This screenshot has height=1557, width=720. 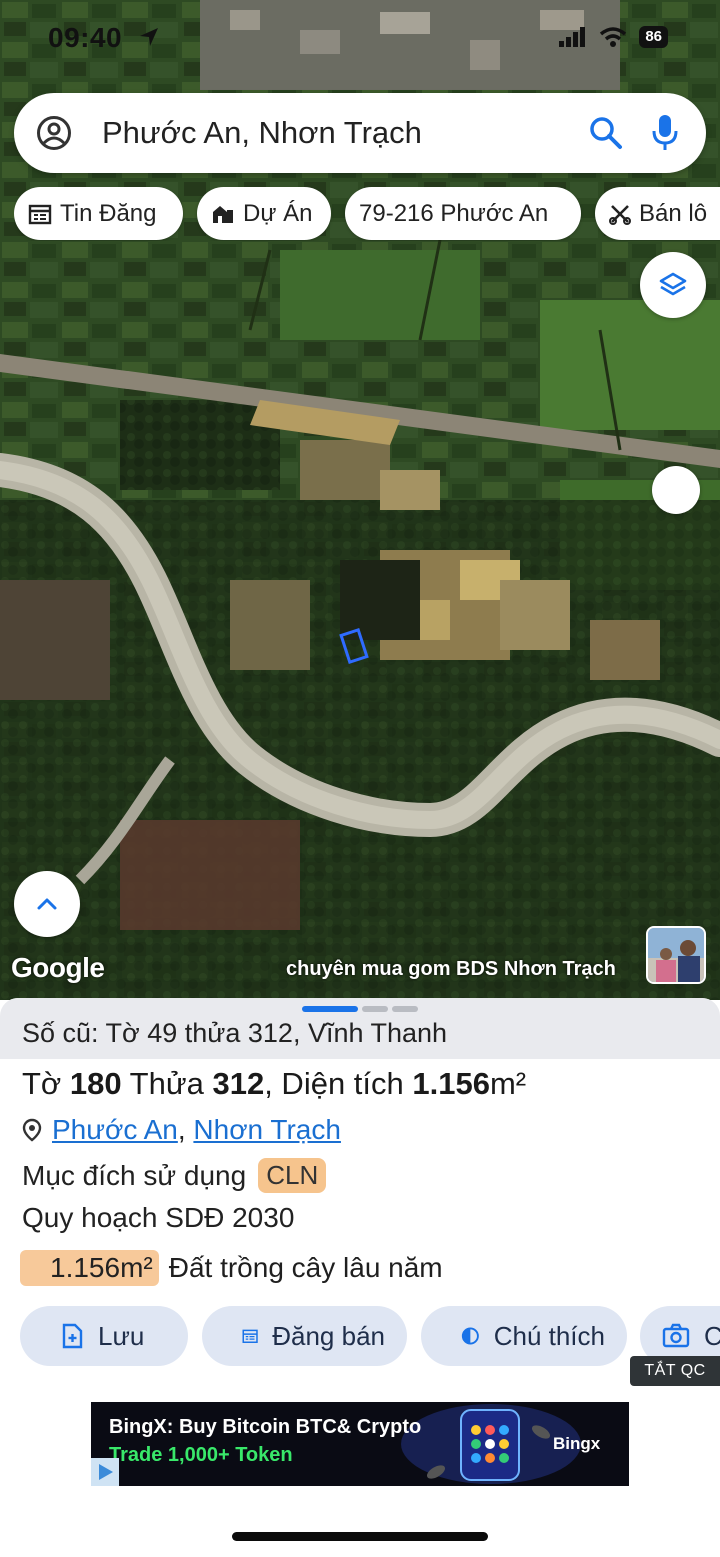 I want to click on chip-label: 79-216 Phước An, so click(x=454, y=213).